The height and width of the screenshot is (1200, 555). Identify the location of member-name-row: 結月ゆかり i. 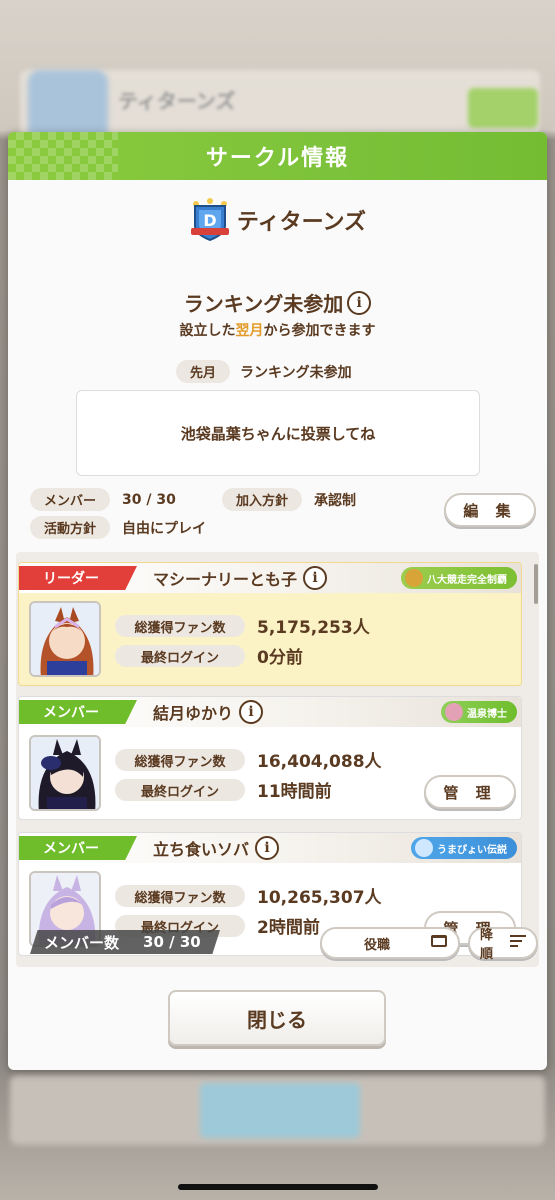
(208, 712).